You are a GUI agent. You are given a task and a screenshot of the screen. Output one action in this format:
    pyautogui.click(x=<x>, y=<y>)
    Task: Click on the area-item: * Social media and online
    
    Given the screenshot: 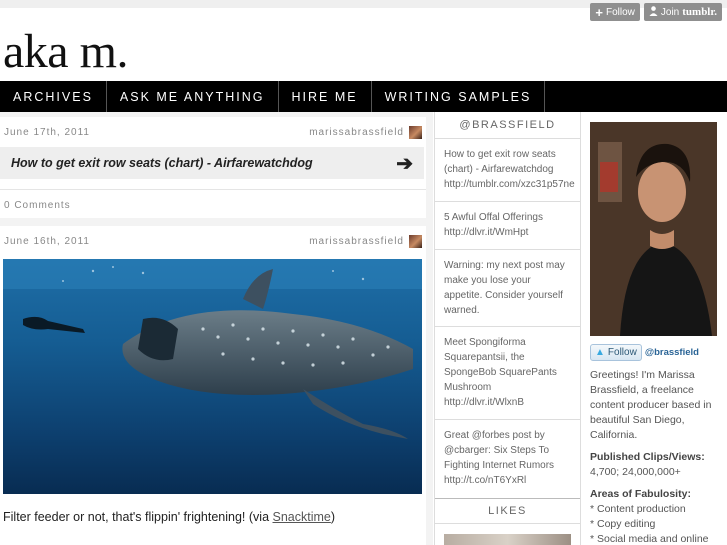 What is the action you would take?
    pyautogui.click(x=649, y=539)
    